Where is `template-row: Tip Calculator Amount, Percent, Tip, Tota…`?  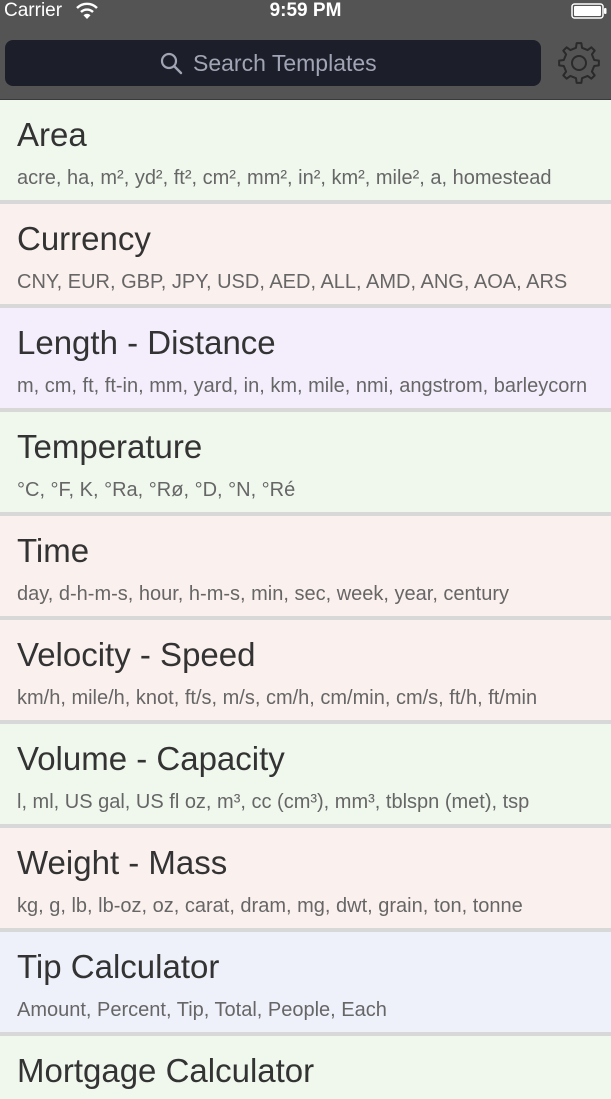 template-row: Tip Calculator Amount, Percent, Tip, Tota… is located at coordinates (305, 984).